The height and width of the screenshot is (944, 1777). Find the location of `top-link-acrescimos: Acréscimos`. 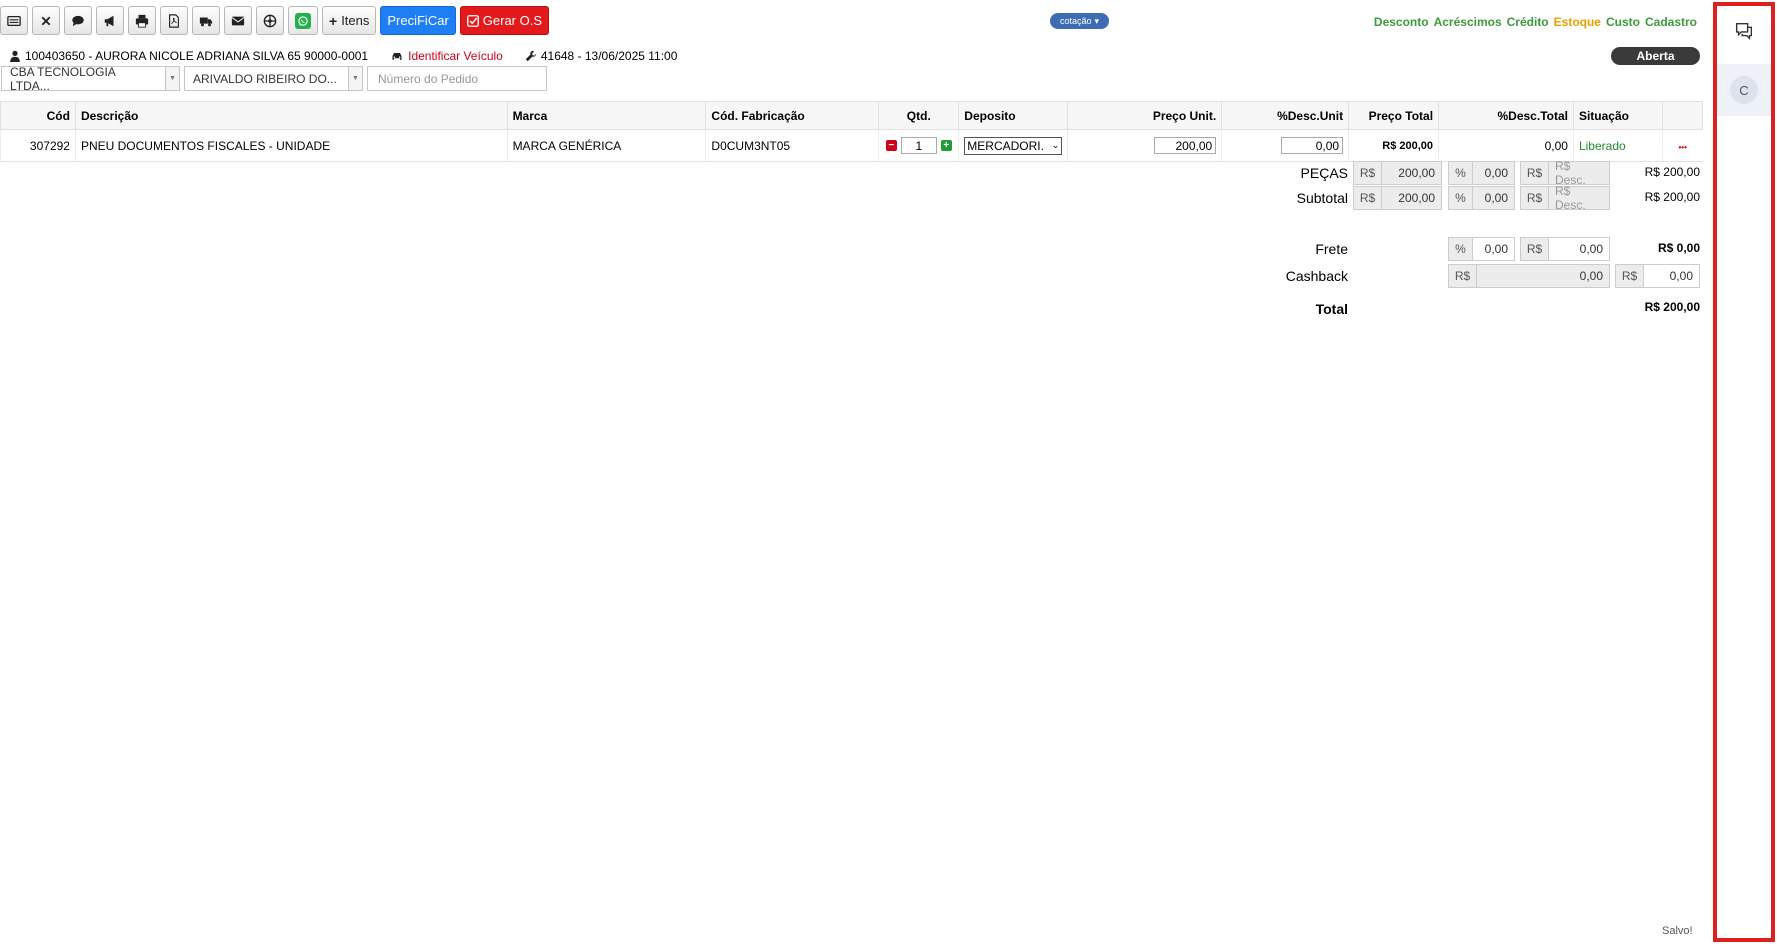

top-link-acrescimos: Acréscimos is located at coordinates (1468, 22).